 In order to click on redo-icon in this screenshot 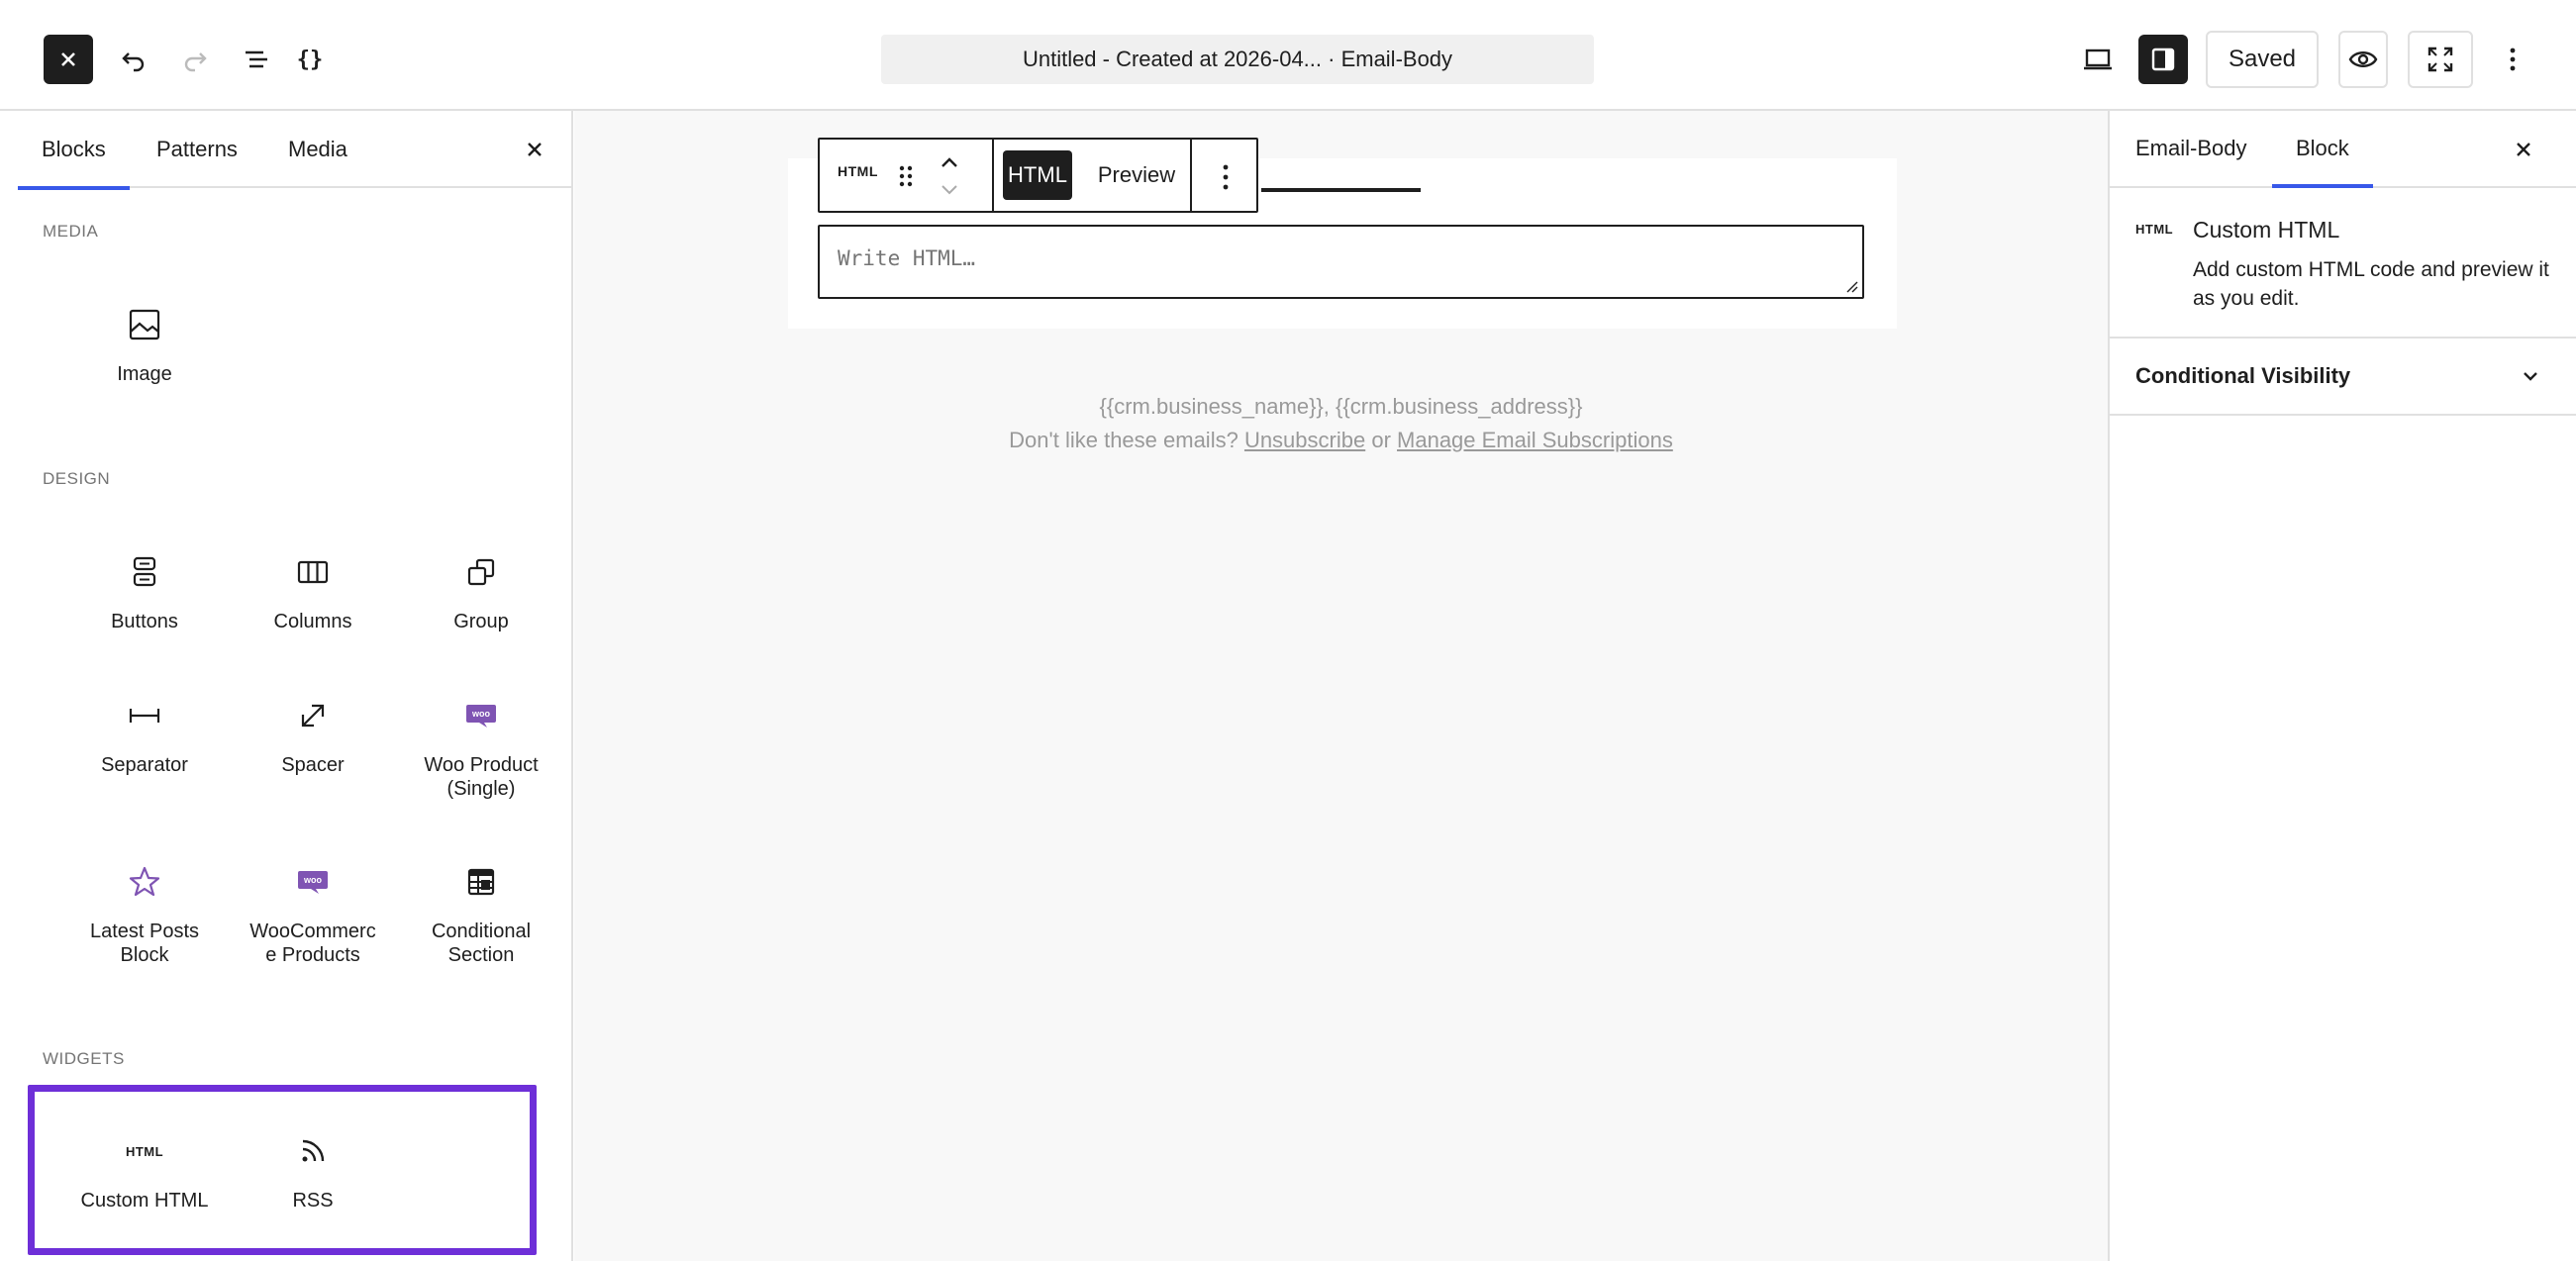, I will do `click(196, 62)`.